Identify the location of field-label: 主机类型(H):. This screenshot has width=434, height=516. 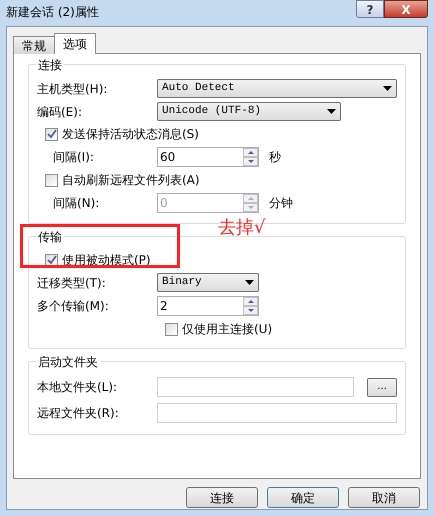
(72, 89).